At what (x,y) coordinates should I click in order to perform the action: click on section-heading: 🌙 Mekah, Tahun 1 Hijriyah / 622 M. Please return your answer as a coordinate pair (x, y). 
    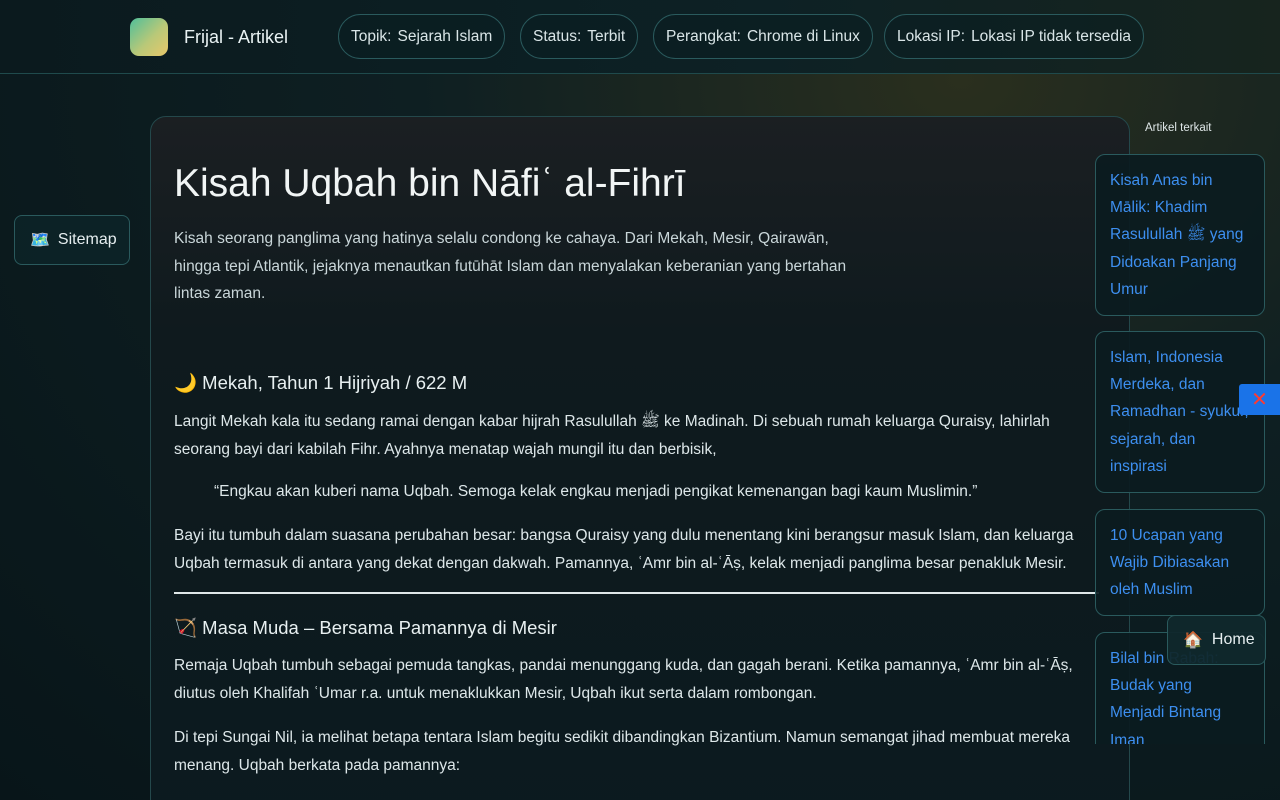
    Looking at the image, I should click on (321, 382).